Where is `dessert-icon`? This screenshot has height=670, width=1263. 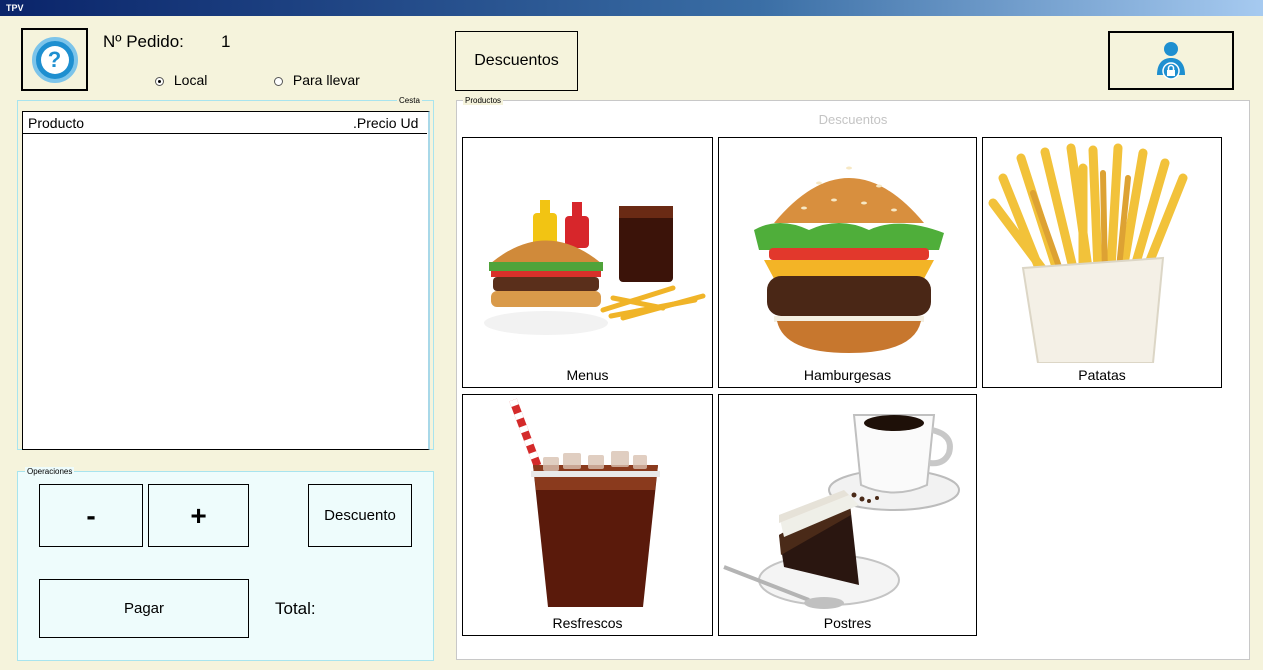
dessert-icon is located at coordinates (841, 511).